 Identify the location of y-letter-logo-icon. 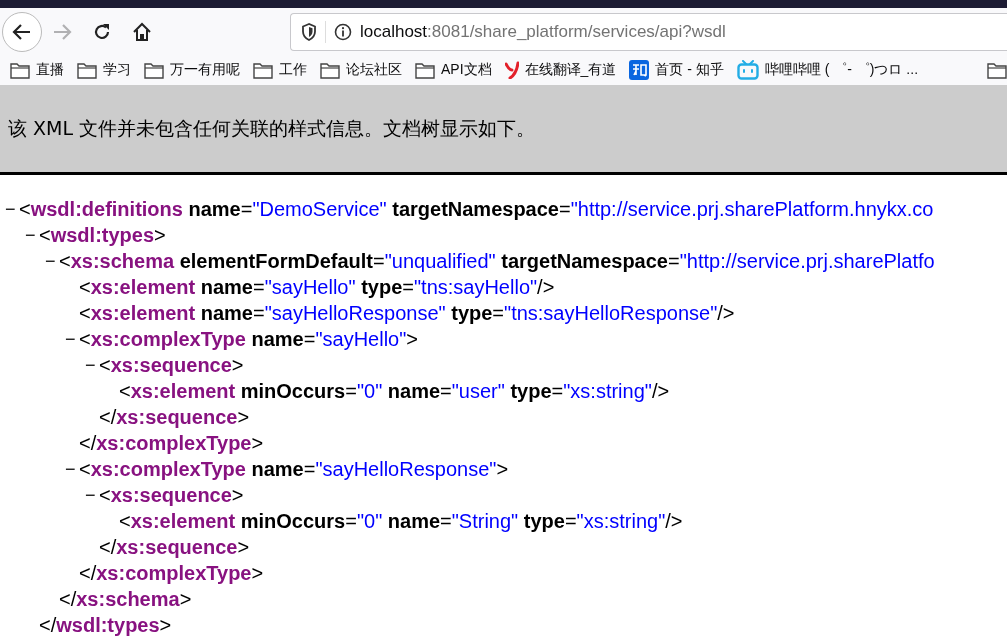
(511, 70).